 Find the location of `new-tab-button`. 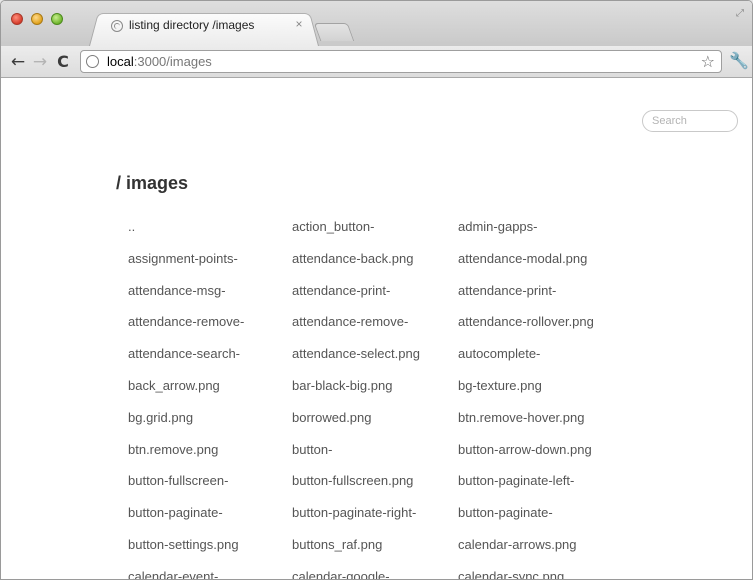

new-tab-button is located at coordinates (334, 32).